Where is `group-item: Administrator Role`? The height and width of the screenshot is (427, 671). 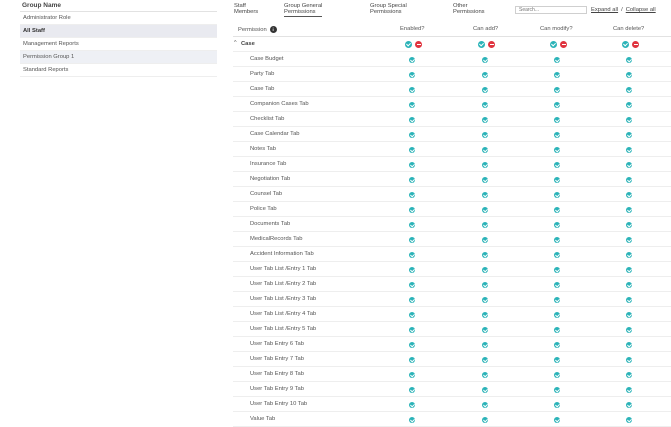
group-item: Administrator Role is located at coordinates (118, 18).